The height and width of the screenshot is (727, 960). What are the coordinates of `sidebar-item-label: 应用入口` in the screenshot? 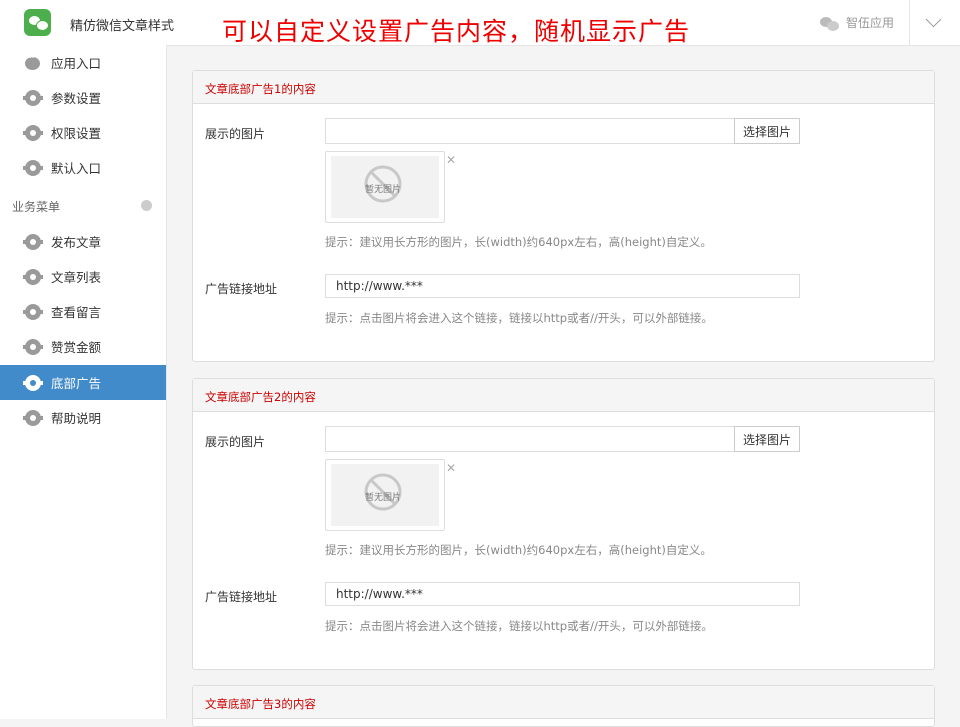 It's located at (76, 63).